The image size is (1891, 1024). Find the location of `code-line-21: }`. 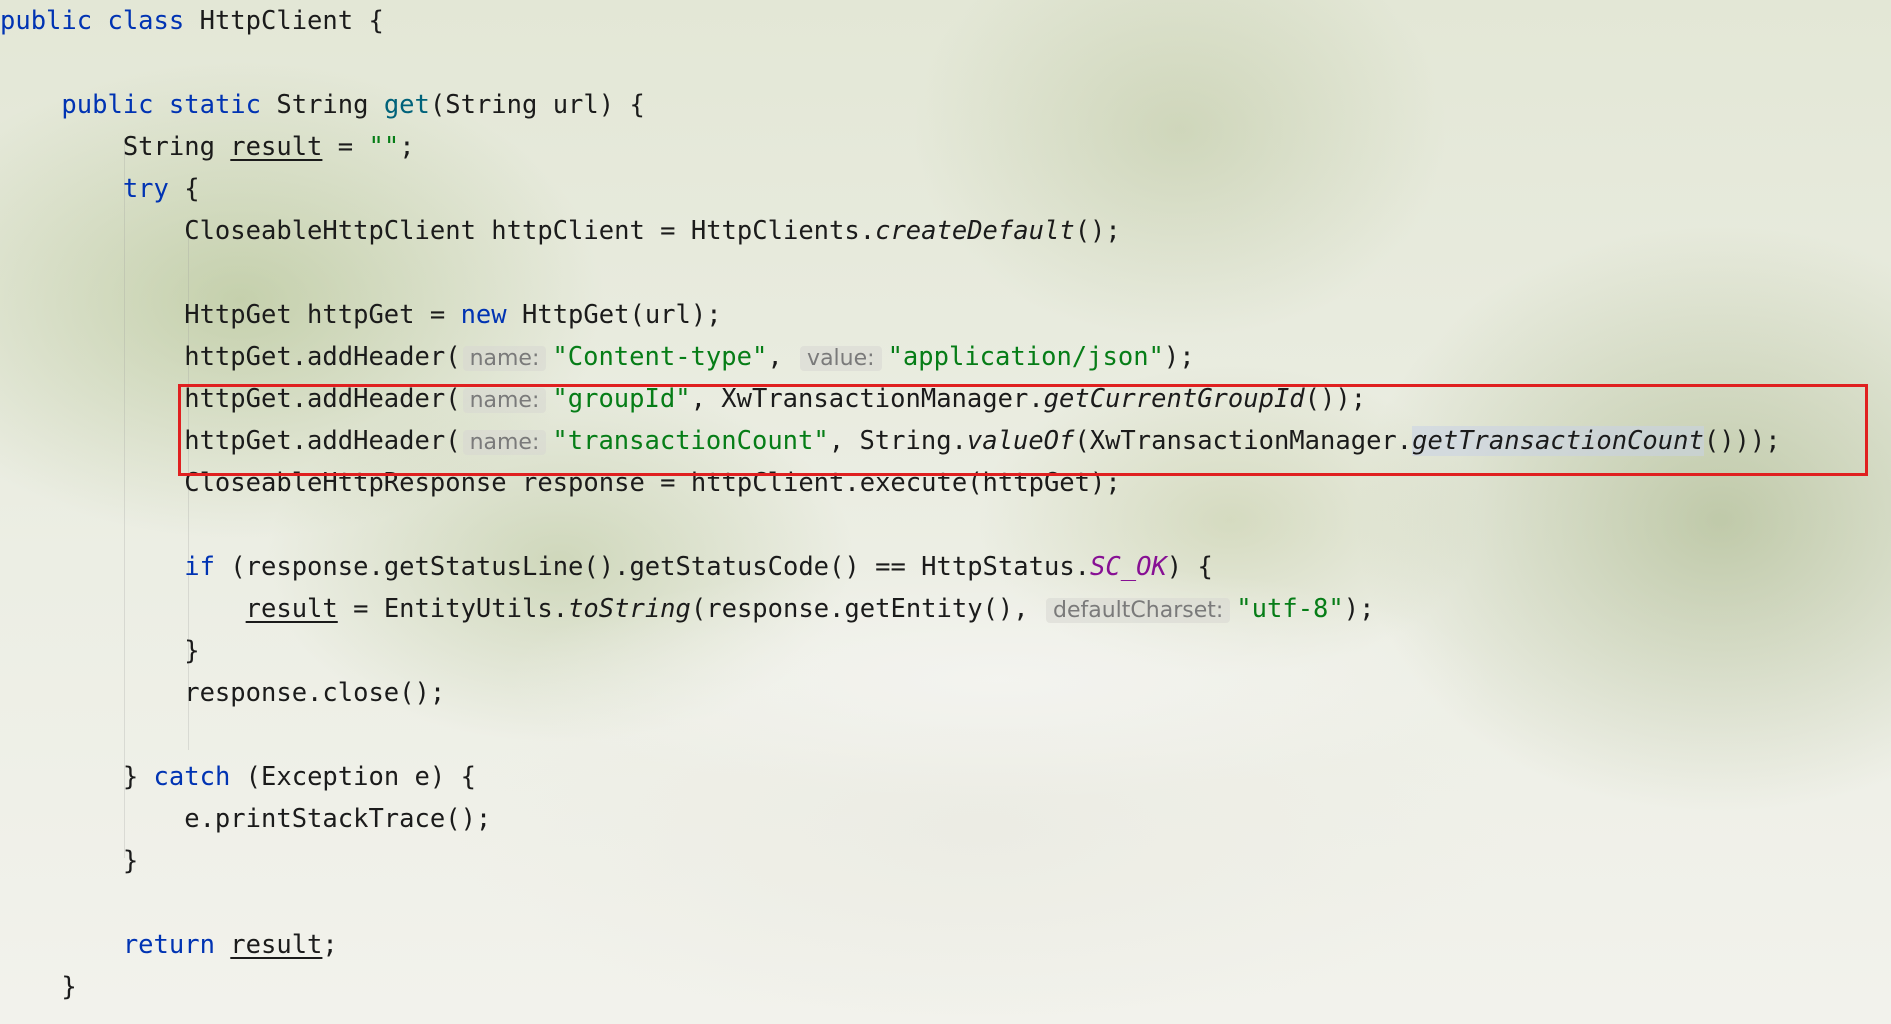

code-line-21: } is located at coordinates (945, 861).